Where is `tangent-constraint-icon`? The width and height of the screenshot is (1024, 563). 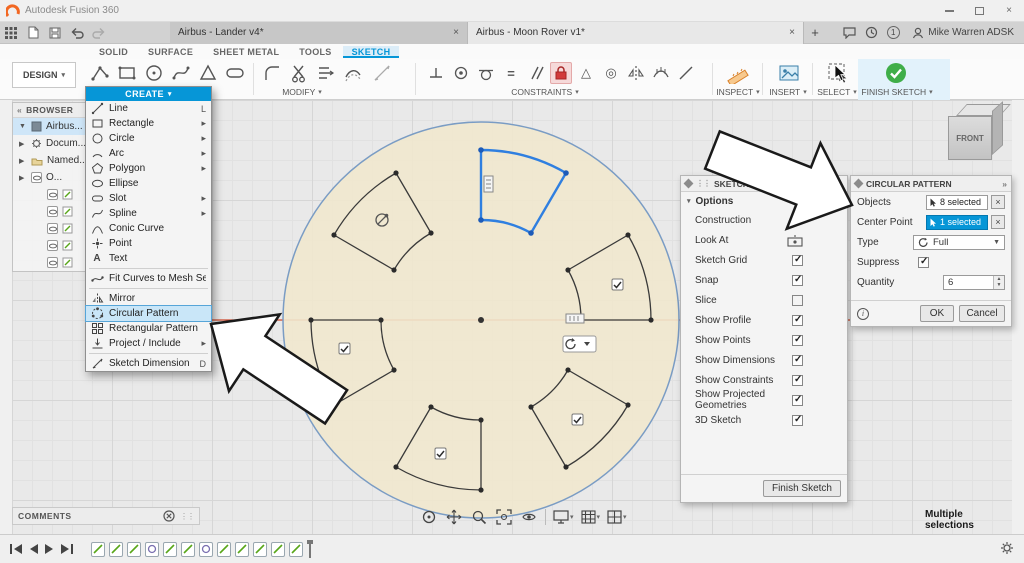
tangent-constraint-icon is located at coordinates (486, 73).